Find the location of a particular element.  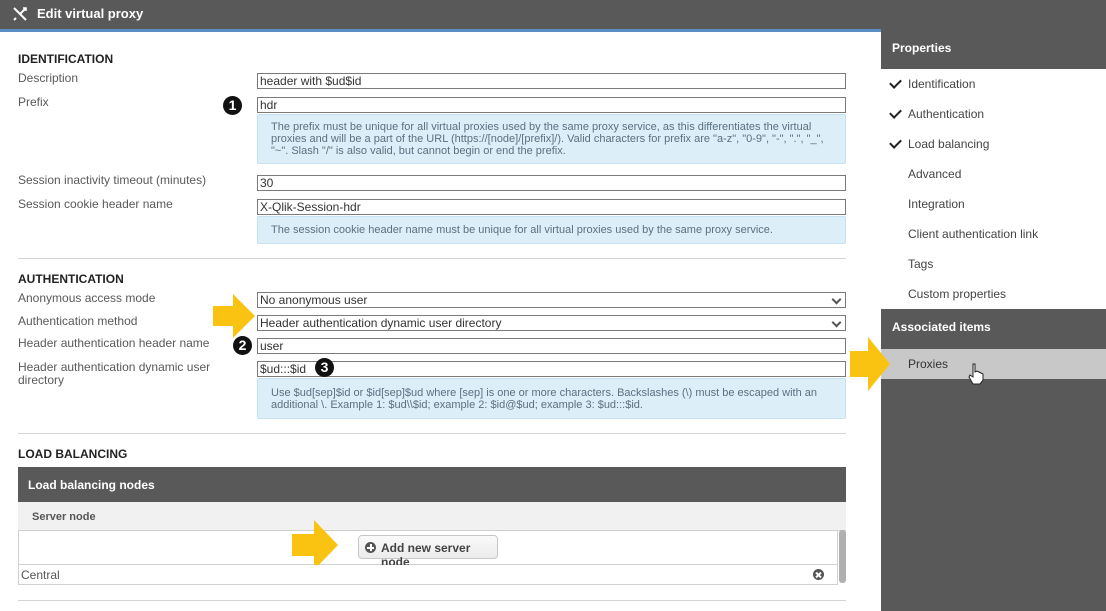

callout-badge-1: 1 is located at coordinates (232, 105).